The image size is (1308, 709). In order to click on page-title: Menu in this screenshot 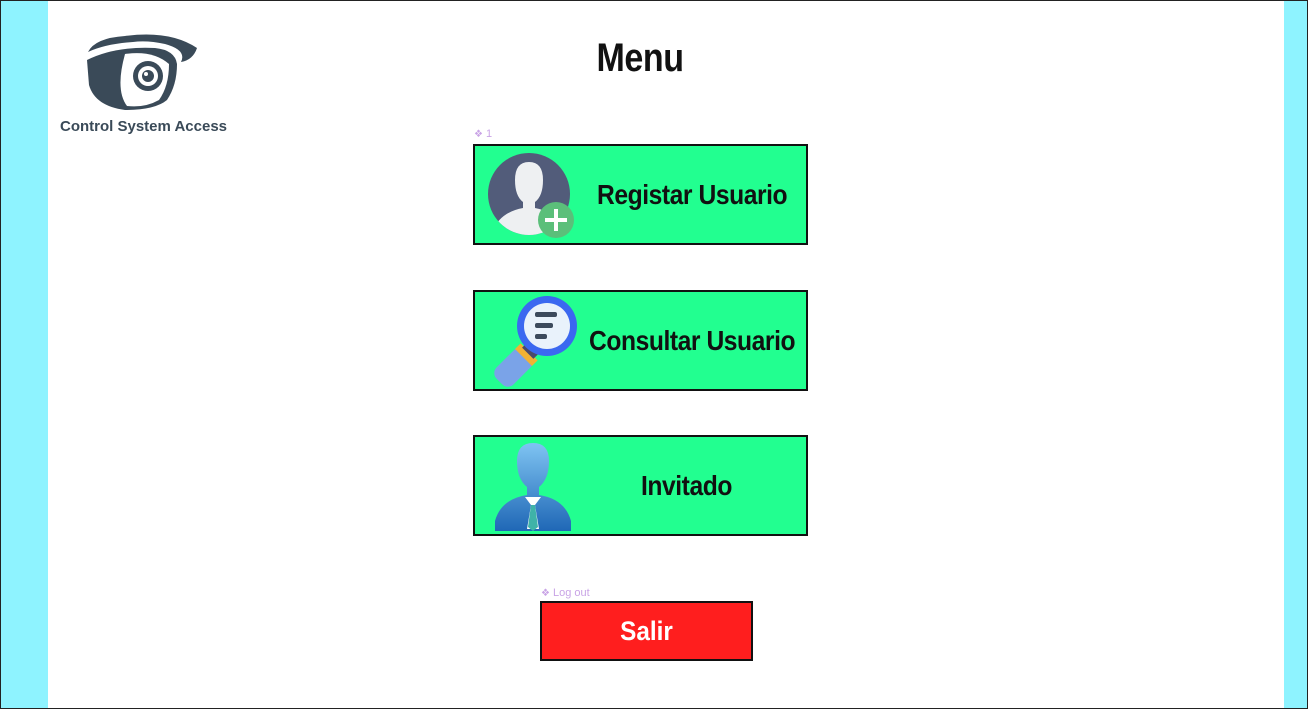, I will do `click(640, 58)`.